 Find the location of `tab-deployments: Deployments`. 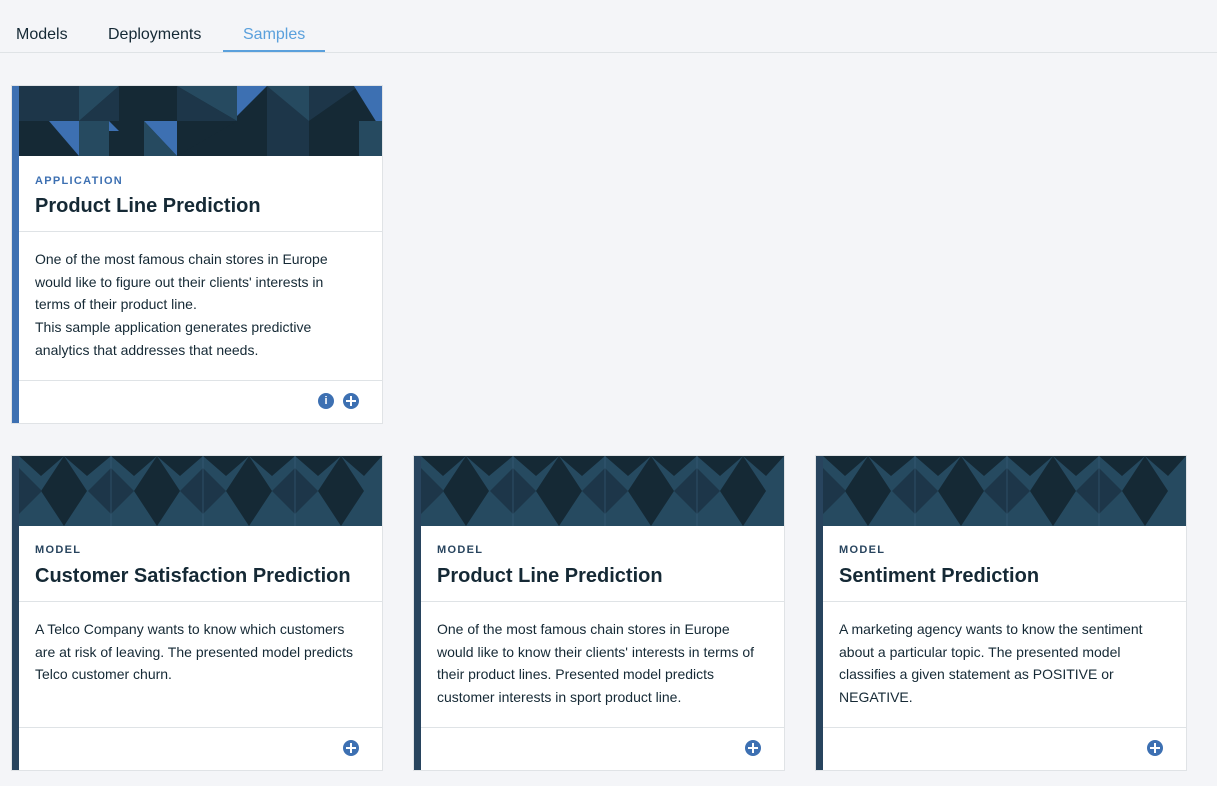

tab-deployments: Deployments is located at coordinates (154, 35).